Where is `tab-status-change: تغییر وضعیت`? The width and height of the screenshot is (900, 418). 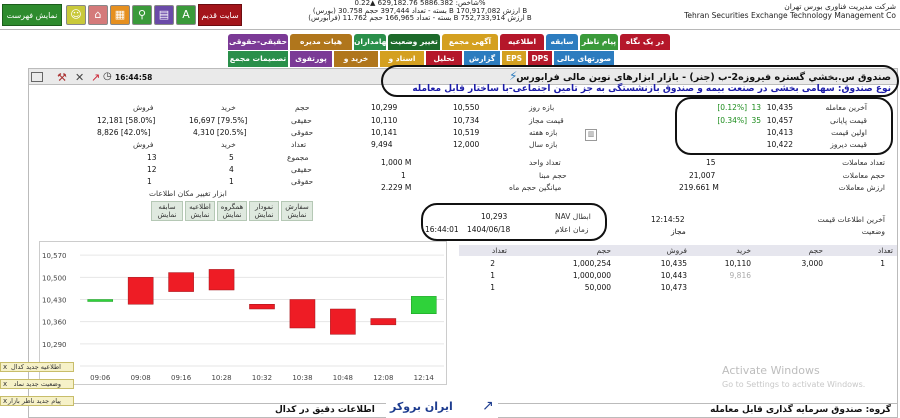 tab-status-change: تغییر وضعیت is located at coordinates (414, 42).